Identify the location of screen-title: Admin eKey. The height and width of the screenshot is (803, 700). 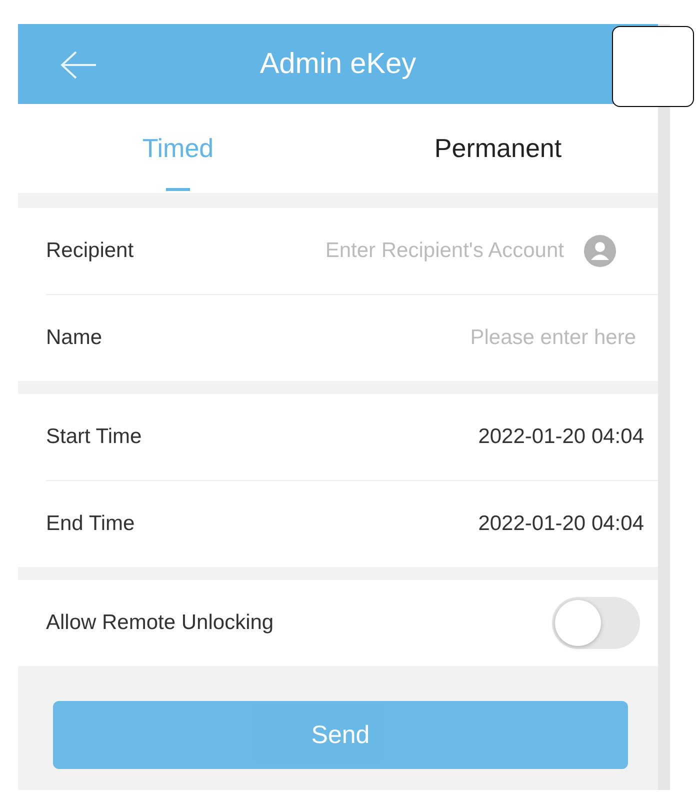
(338, 64).